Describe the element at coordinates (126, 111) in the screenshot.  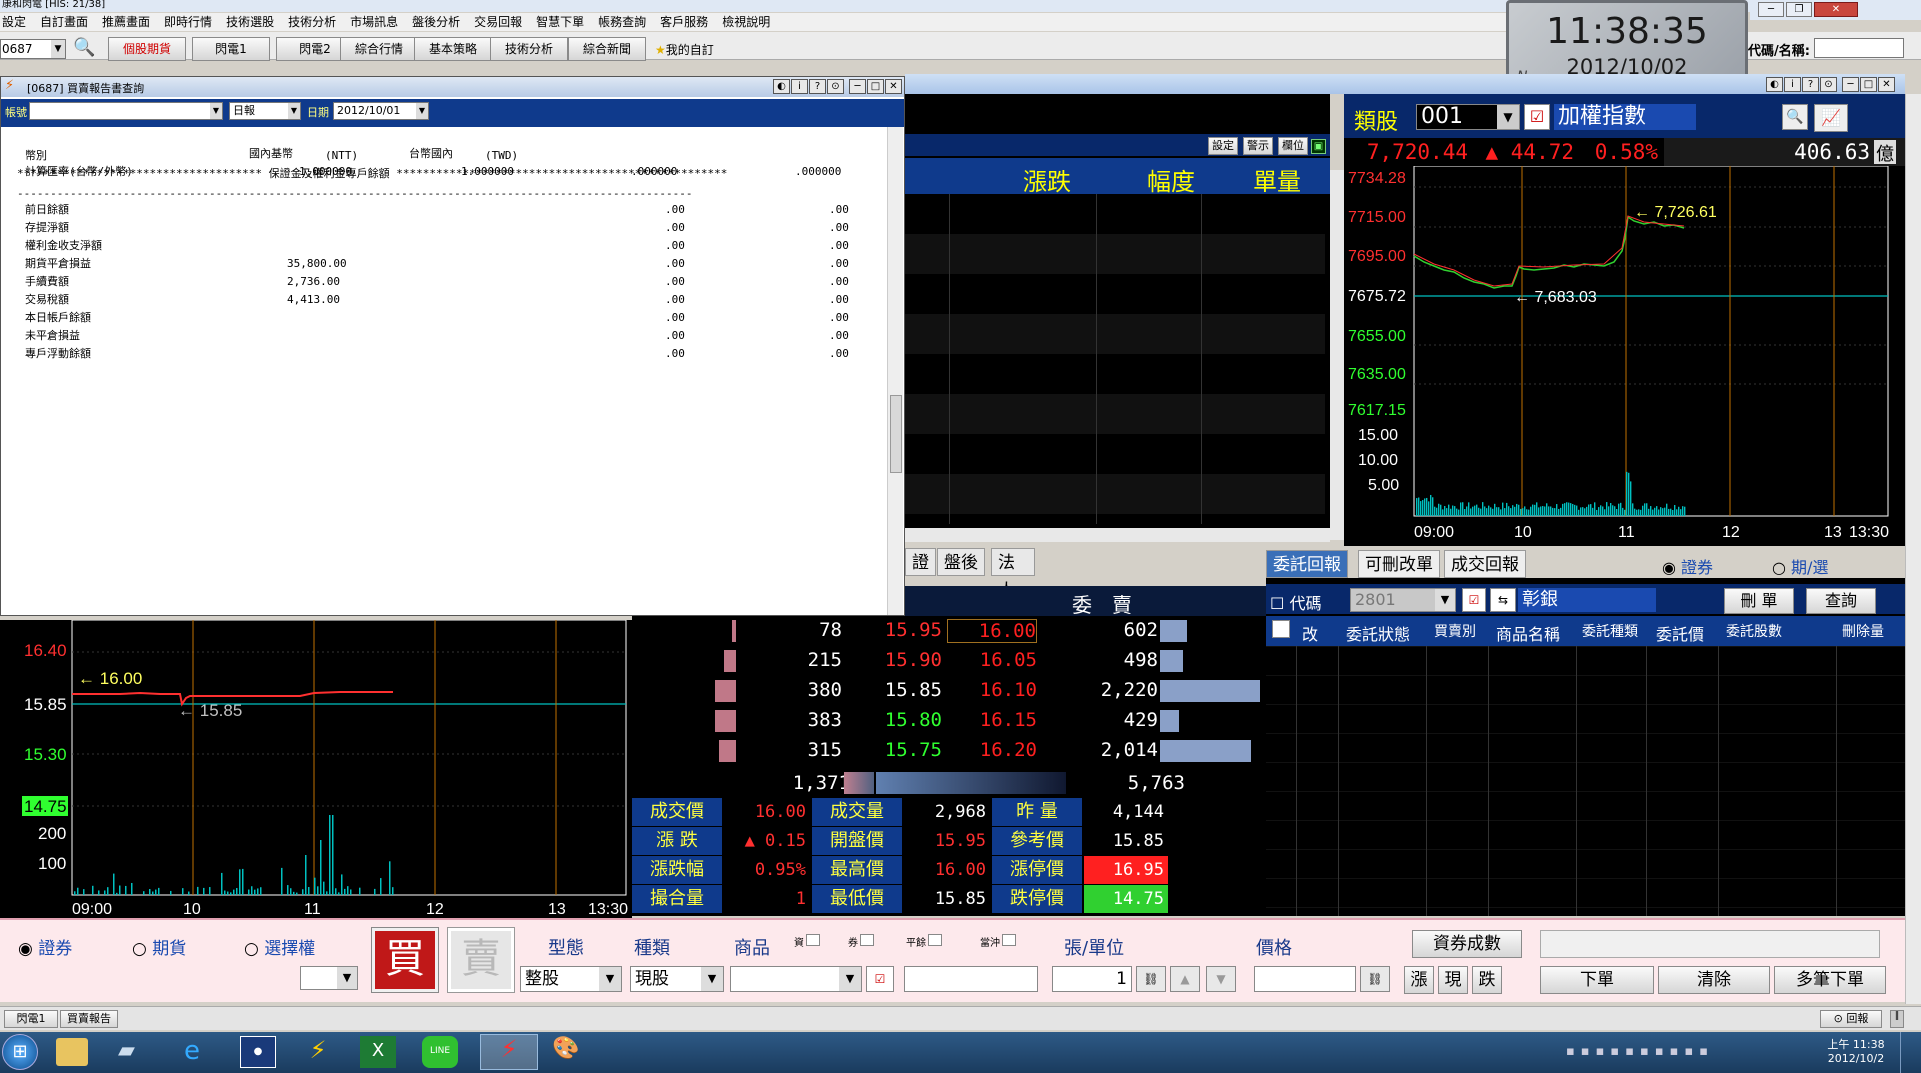
I see `account-select: ▼` at that location.